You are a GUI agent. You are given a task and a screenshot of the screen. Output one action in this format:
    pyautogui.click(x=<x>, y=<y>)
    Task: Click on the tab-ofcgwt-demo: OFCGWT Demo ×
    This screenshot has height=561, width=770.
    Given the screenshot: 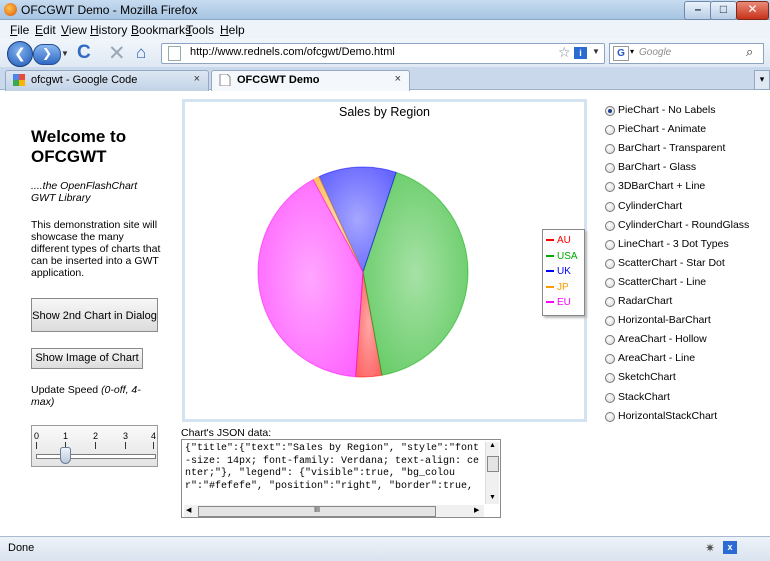 What is the action you would take?
    pyautogui.click(x=310, y=80)
    